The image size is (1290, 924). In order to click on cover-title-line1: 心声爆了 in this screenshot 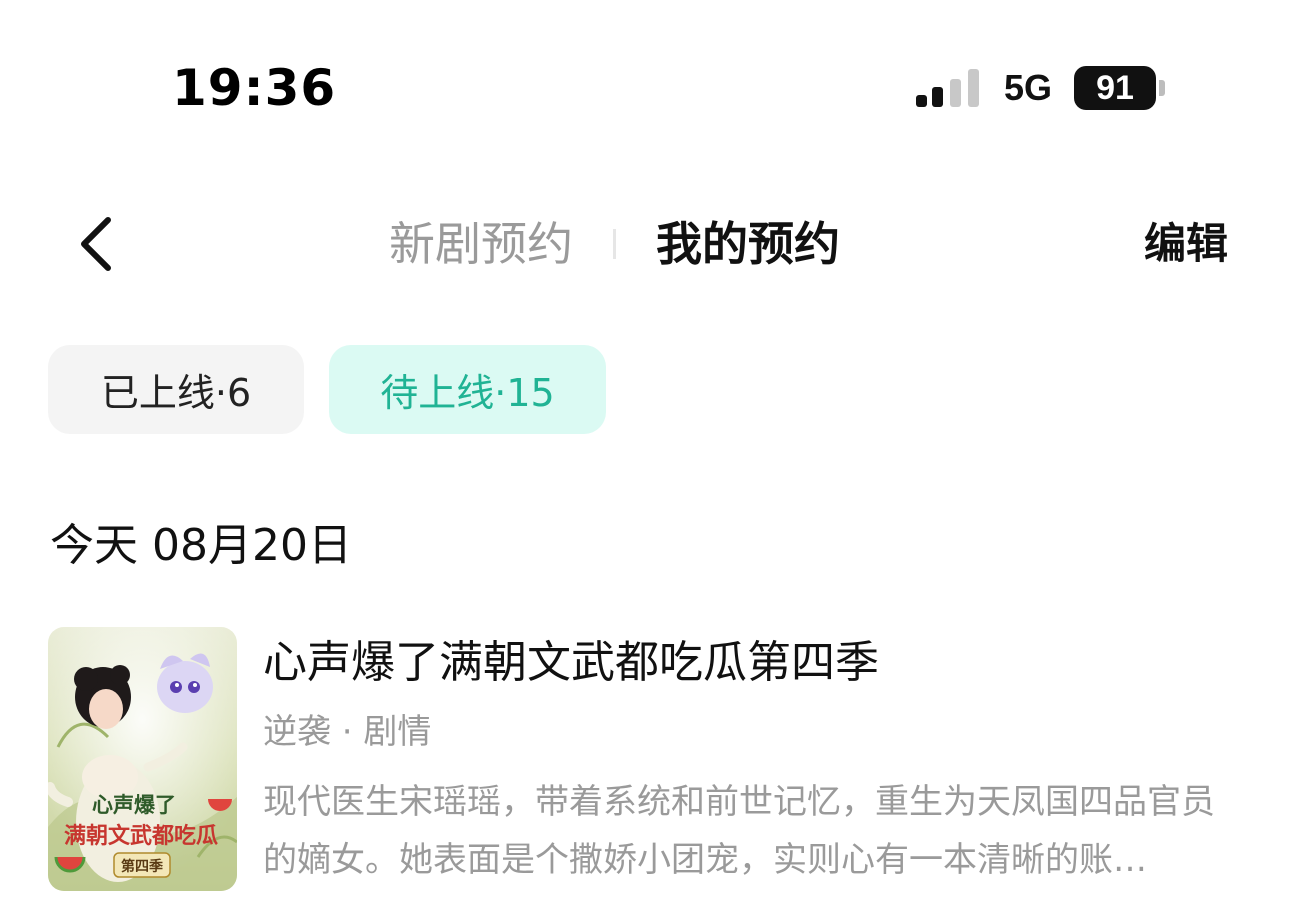, I will do `click(134, 804)`.